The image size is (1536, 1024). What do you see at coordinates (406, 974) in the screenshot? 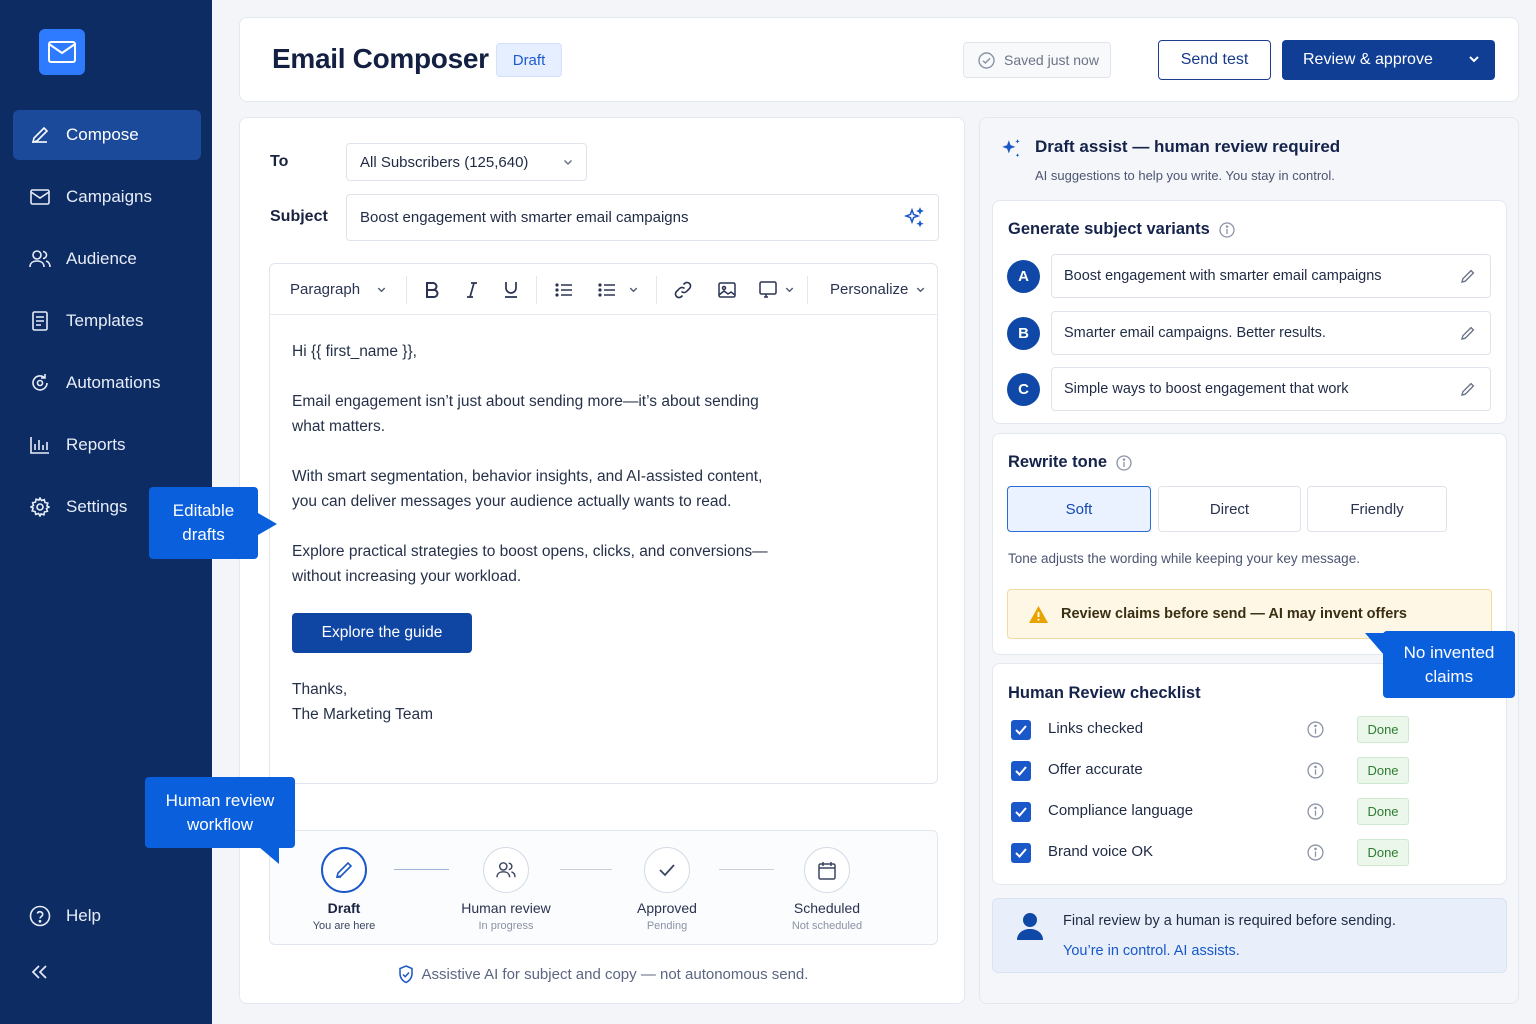
I see `shield-check-icon` at bounding box center [406, 974].